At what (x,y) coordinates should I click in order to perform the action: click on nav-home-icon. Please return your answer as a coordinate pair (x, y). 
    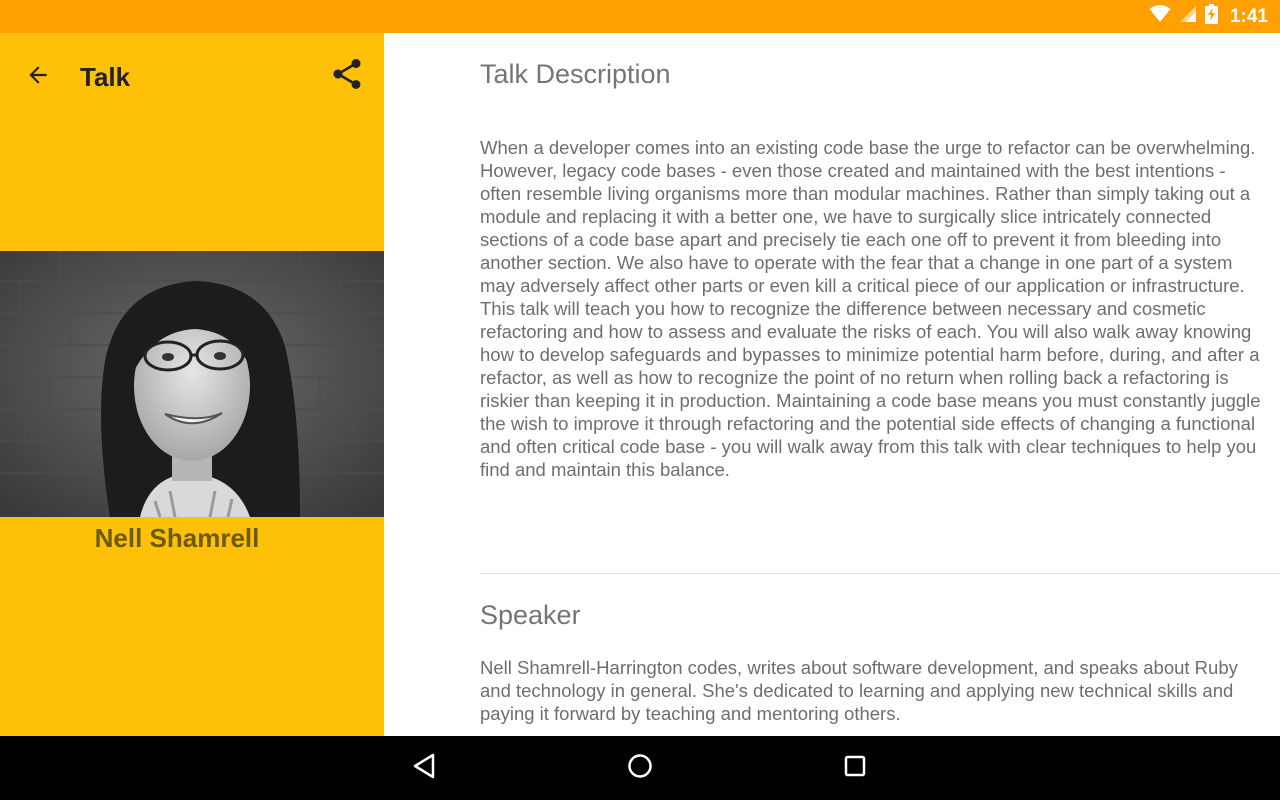
    Looking at the image, I should click on (640, 768).